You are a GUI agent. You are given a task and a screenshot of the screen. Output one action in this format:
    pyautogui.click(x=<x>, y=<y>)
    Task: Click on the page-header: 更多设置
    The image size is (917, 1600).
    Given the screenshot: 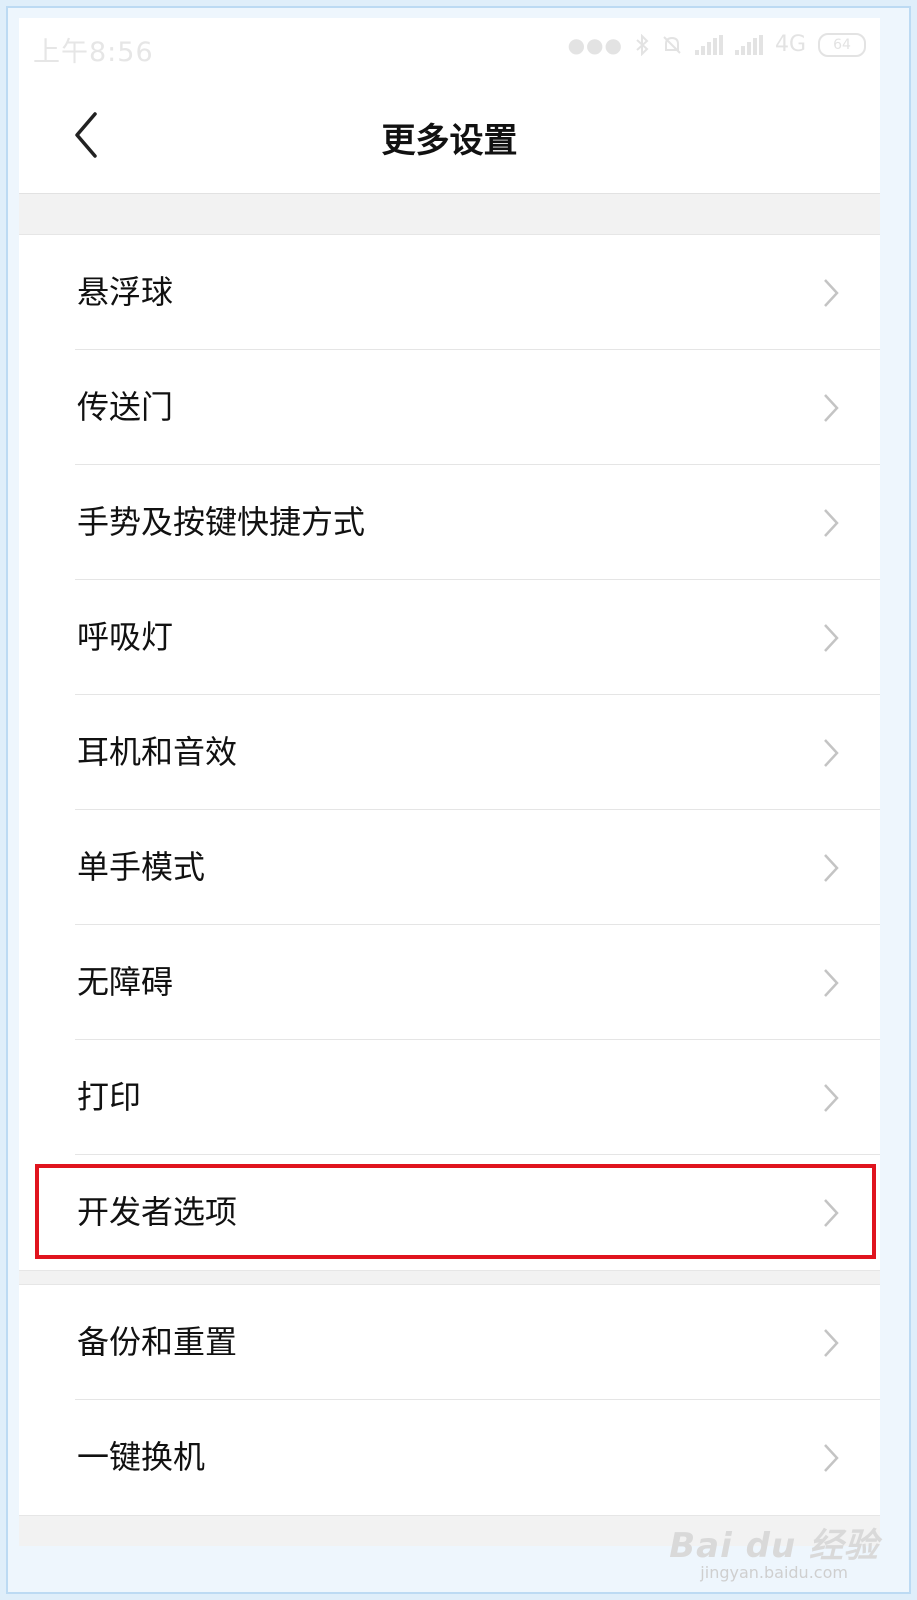 What is the action you would take?
    pyautogui.click(x=449, y=137)
    